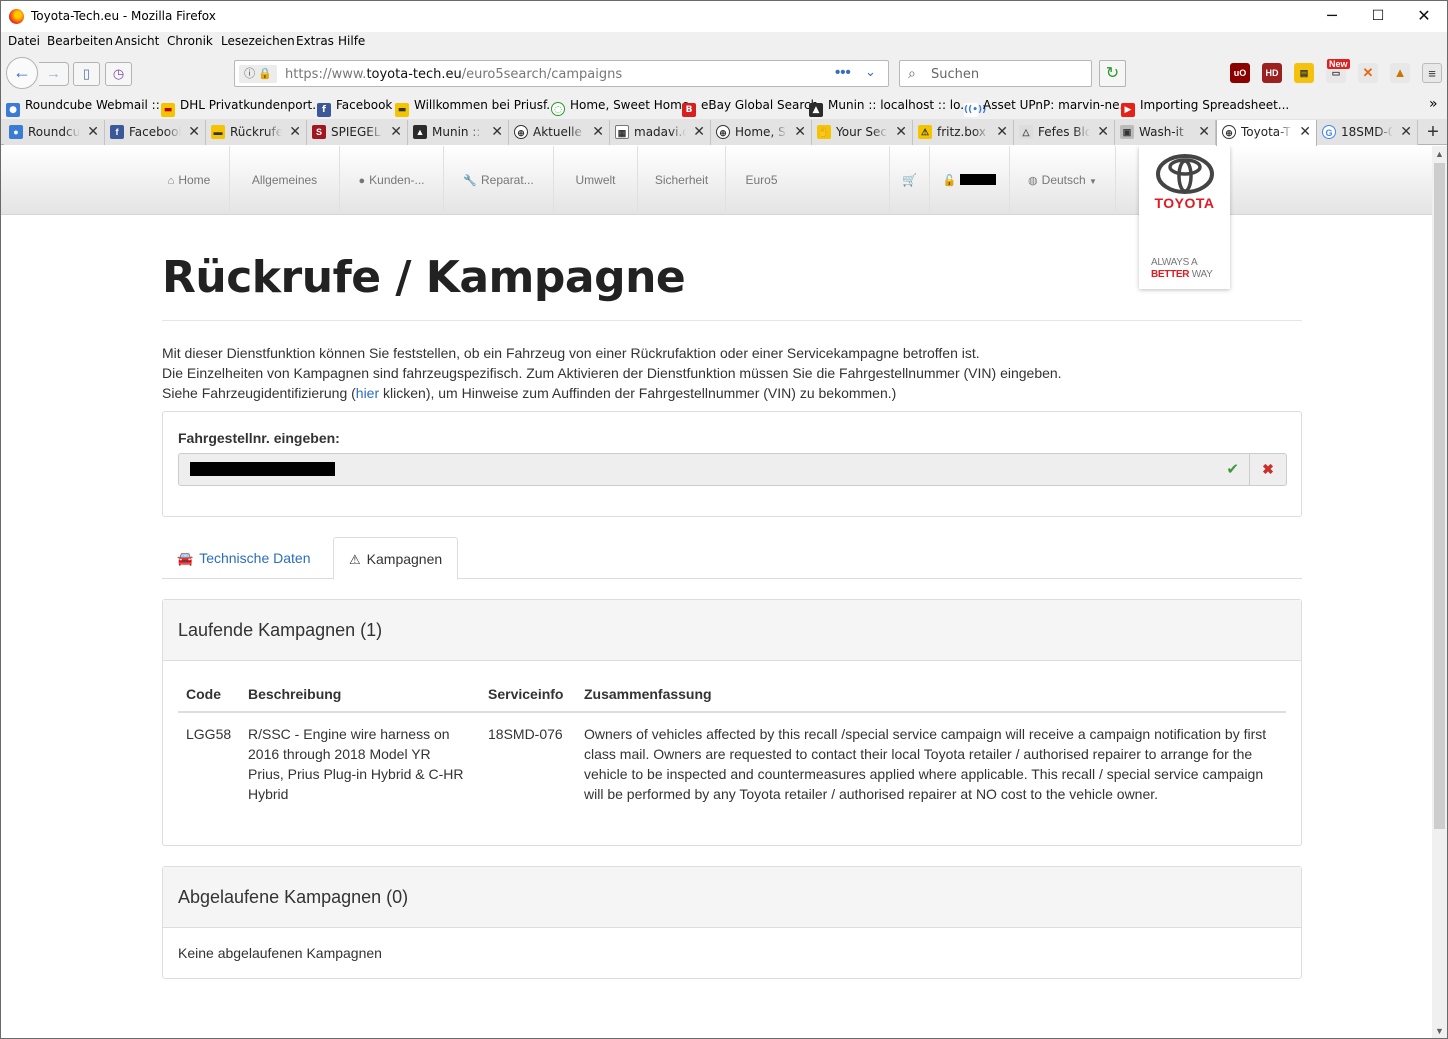 The width and height of the screenshot is (1448, 1039). Describe the element at coordinates (969, 180) in the screenshot. I see `nav-account: 🔓` at that location.